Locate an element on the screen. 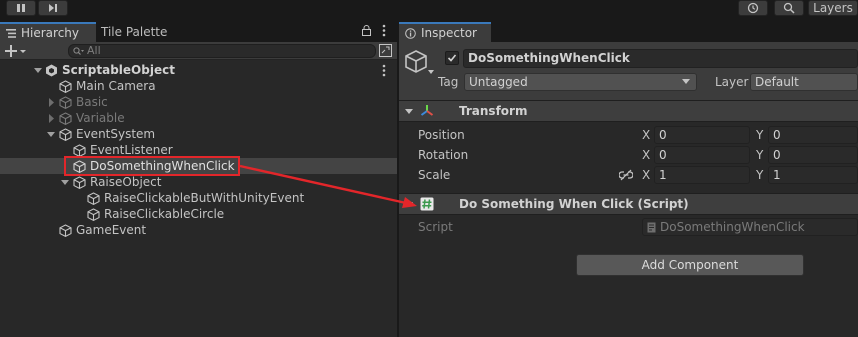 The image size is (858, 337). script-value: DoSomethingWhenClick is located at coordinates (732, 227).